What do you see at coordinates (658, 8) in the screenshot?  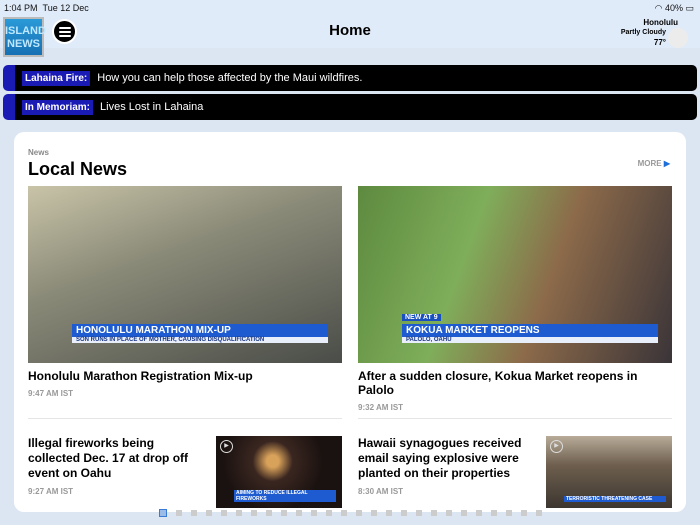 I see `wifi-icon: ◠` at bounding box center [658, 8].